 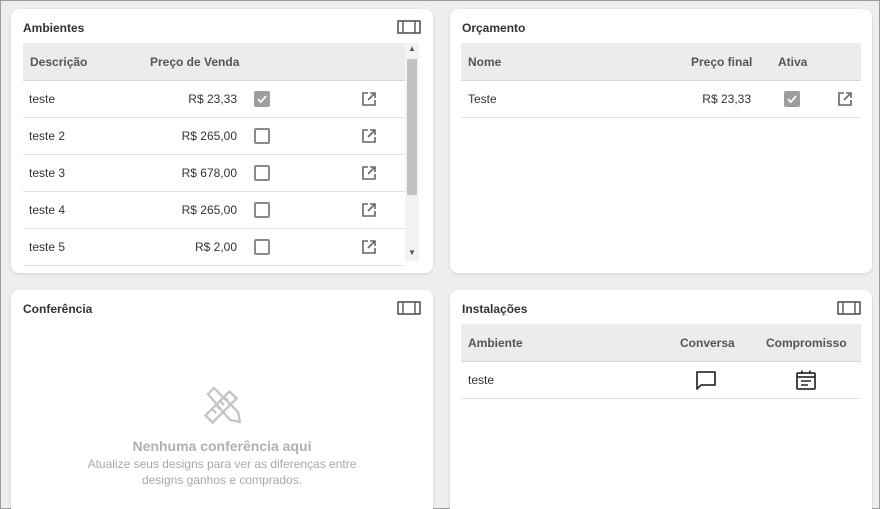 I want to click on row-ambiente: teste, so click(x=481, y=380).